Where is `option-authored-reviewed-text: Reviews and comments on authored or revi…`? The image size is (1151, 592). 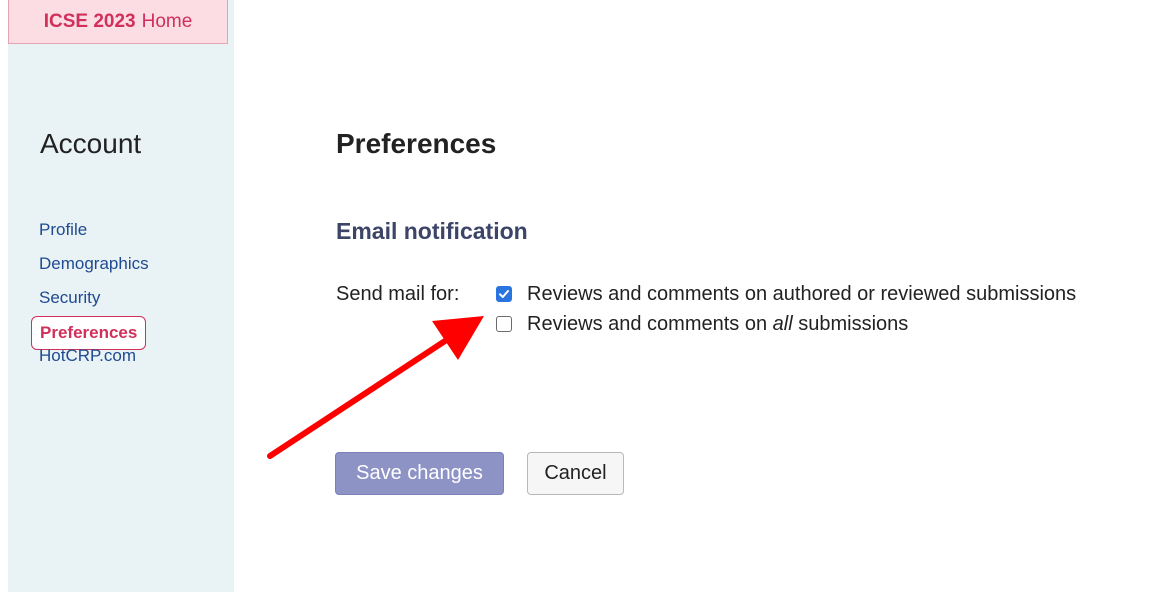
option-authored-reviewed-text: Reviews and comments on authored or revi… is located at coordinates (802, 293).